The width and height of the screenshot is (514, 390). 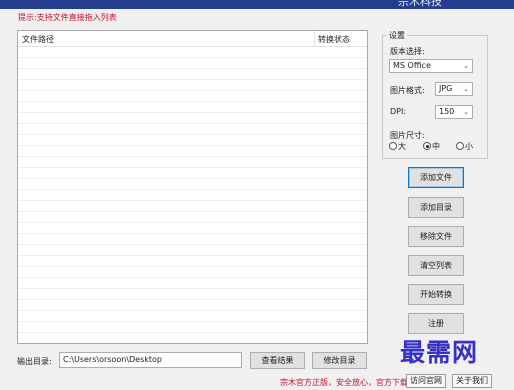 I want to click on watermark-logo: 最需网, so click(x=439, y=352).